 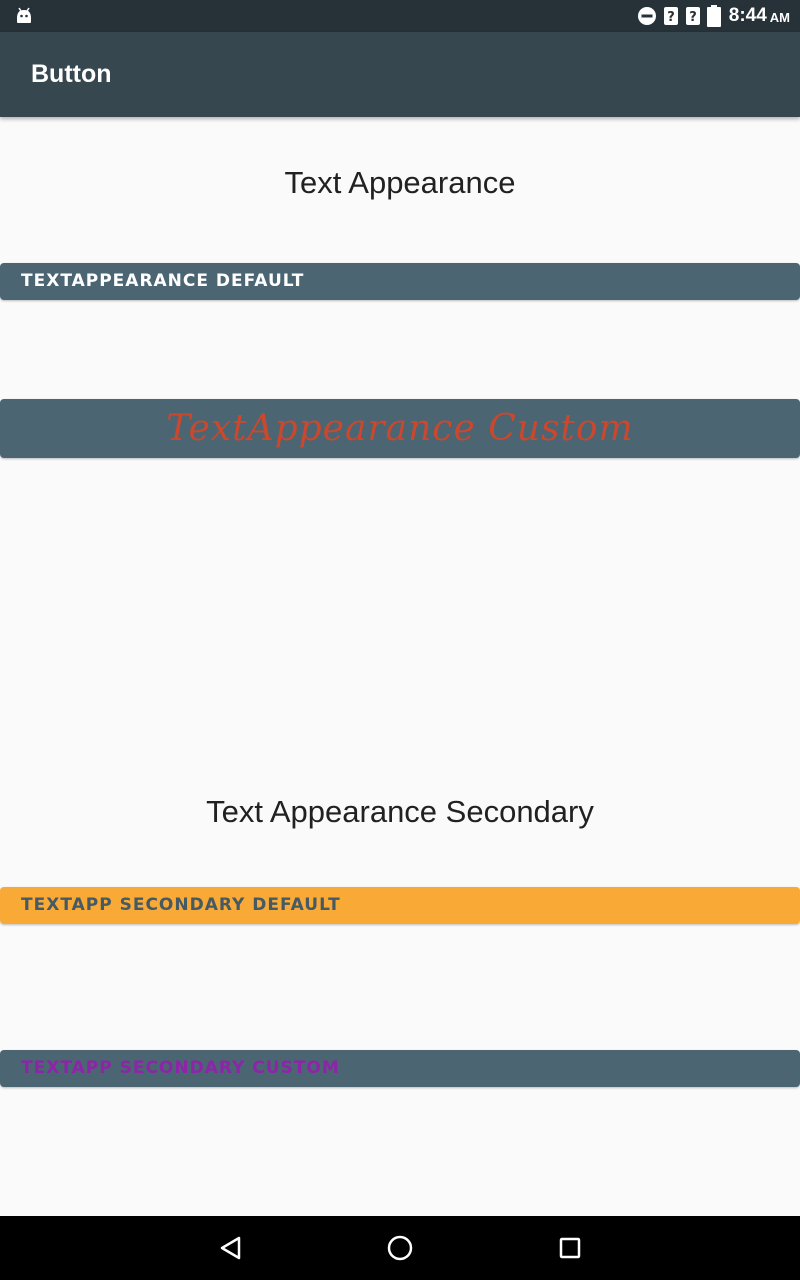 I want to click on android-icon, so click(x=24, y=15).